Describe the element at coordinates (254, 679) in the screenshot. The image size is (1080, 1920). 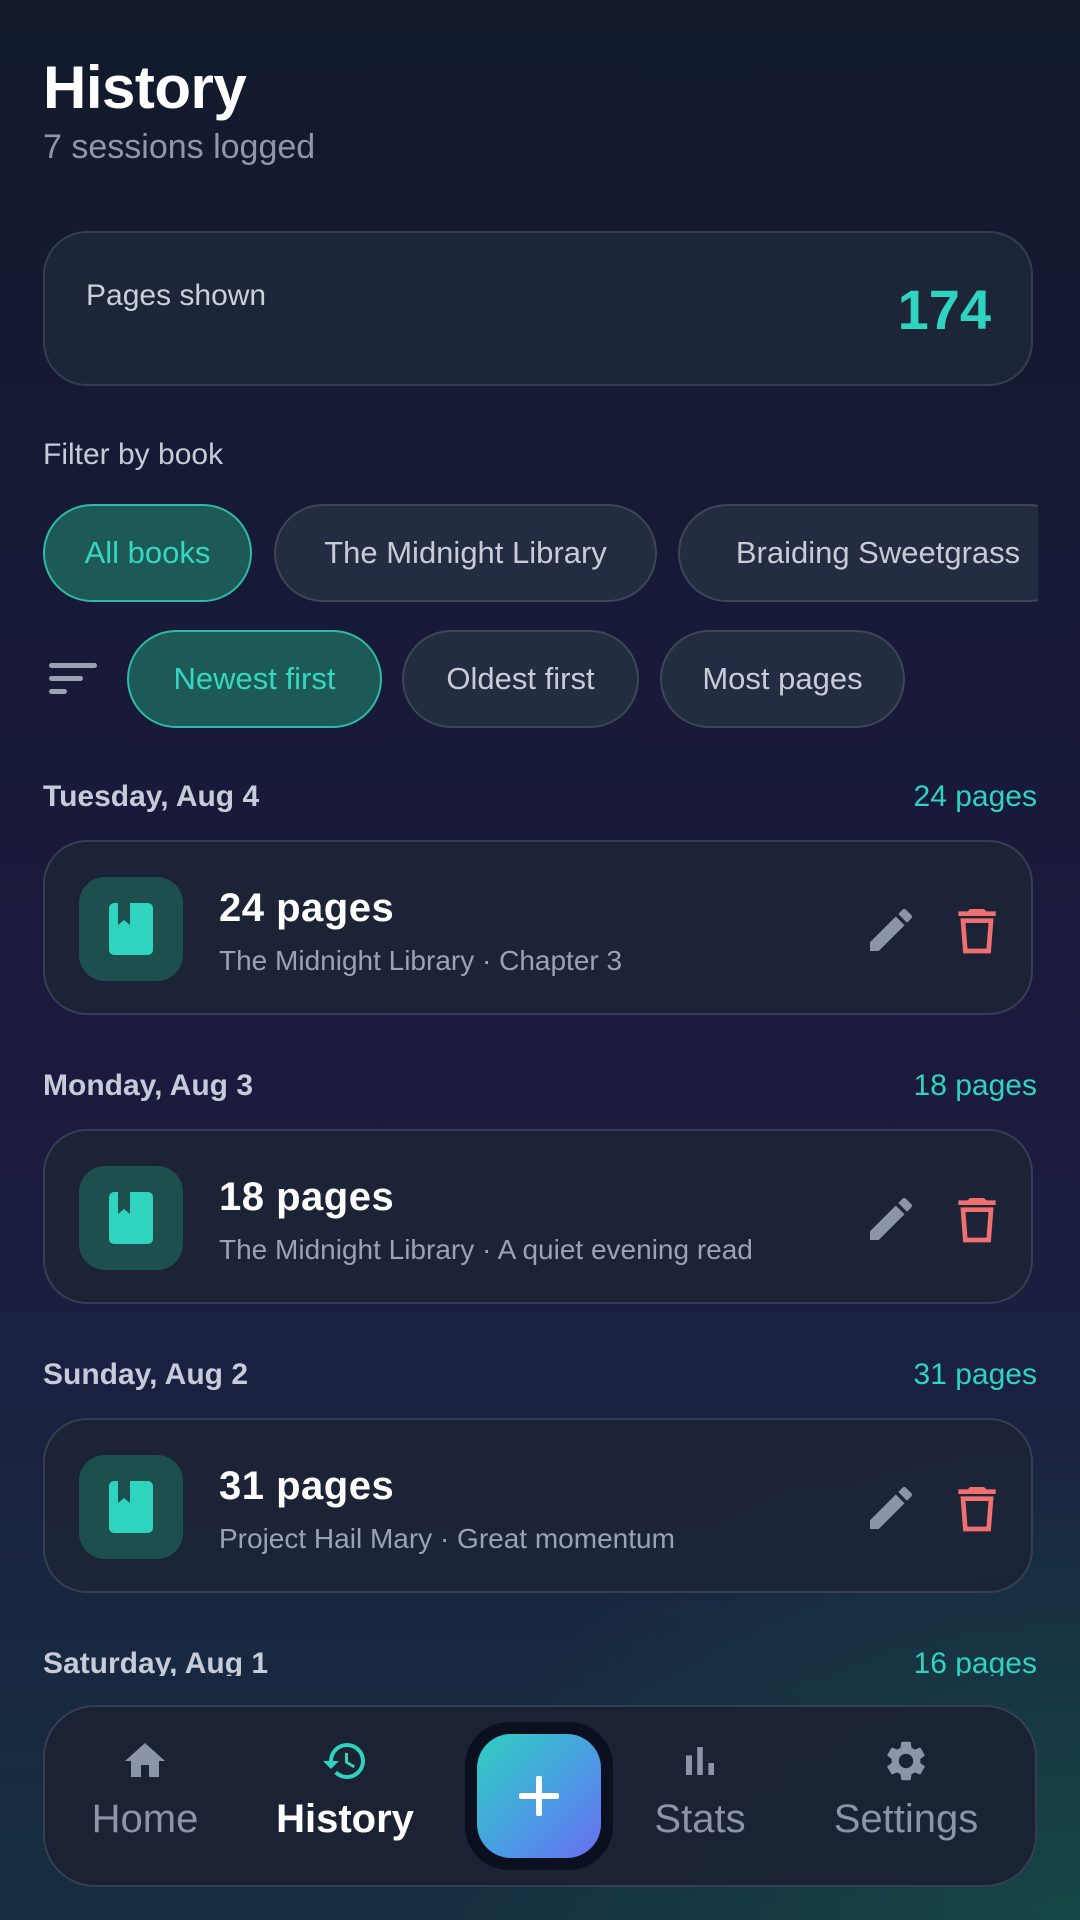
I see `sort-newest-first: Newest first` at that location.